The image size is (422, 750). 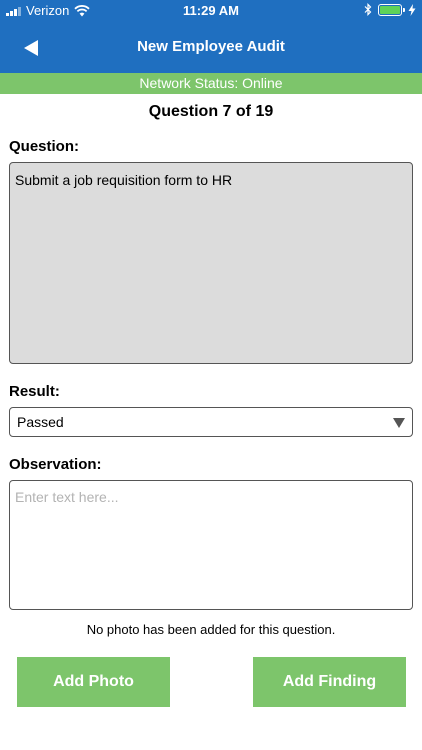 I want to click on result-selected-value: Passed, so click(x=40, y=422).